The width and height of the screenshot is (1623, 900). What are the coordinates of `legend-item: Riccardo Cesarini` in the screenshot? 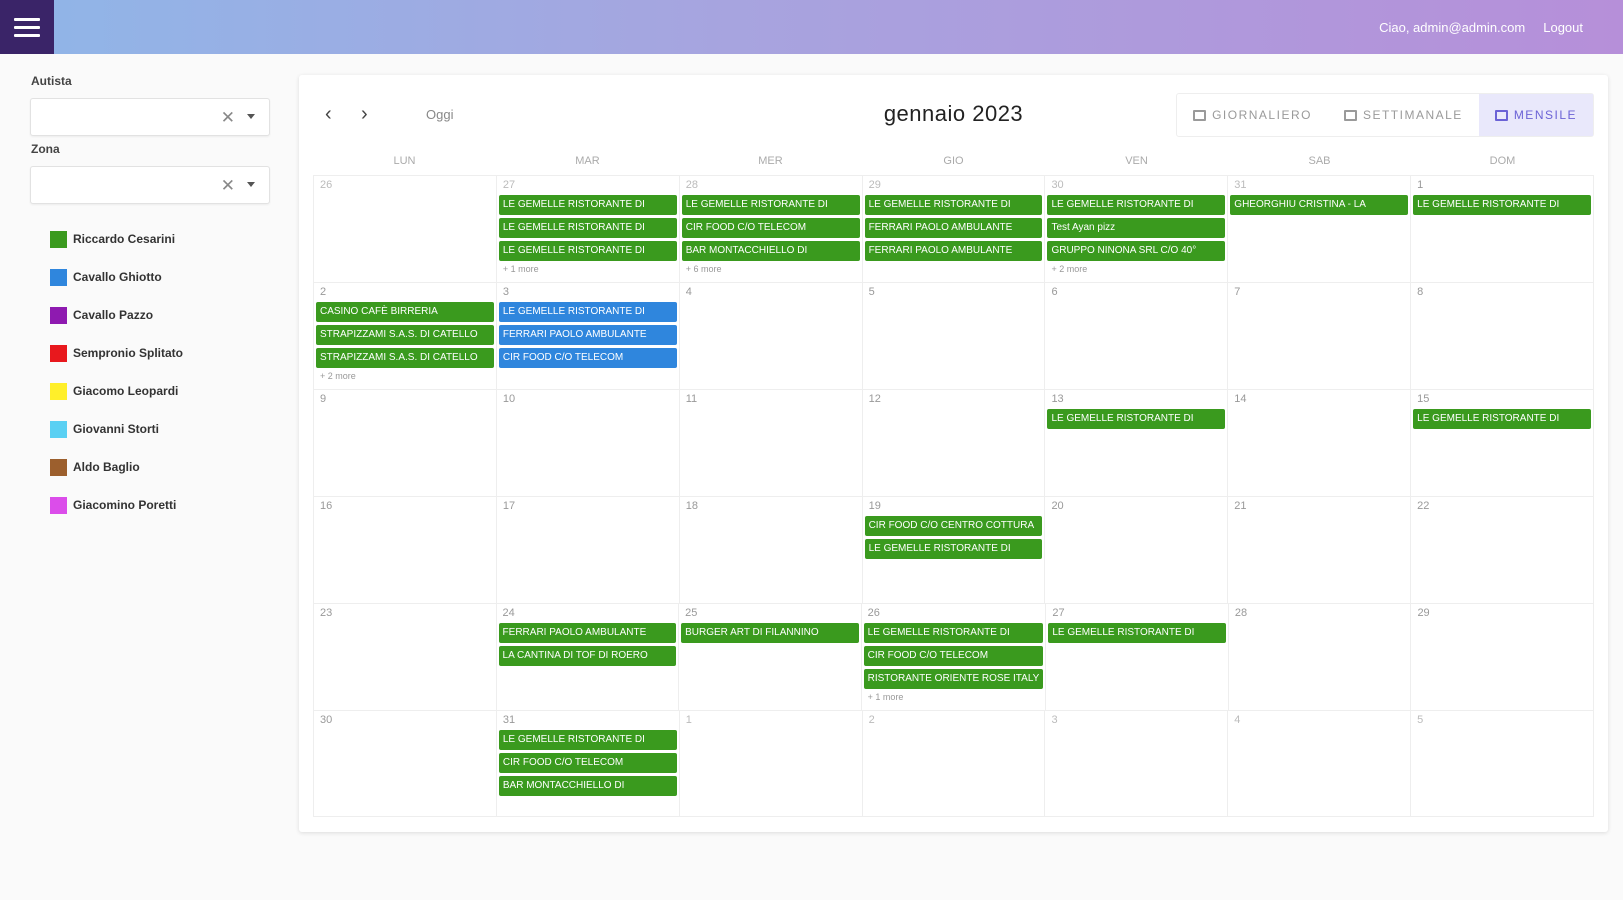 It's located at (116, 239).